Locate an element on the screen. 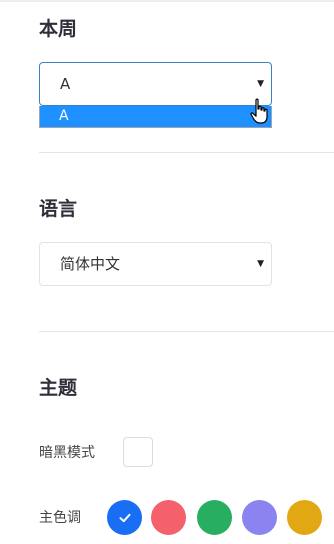 This screenshot has height=544, width=334. color-swatch-purple is located at coordinates (259, 517).